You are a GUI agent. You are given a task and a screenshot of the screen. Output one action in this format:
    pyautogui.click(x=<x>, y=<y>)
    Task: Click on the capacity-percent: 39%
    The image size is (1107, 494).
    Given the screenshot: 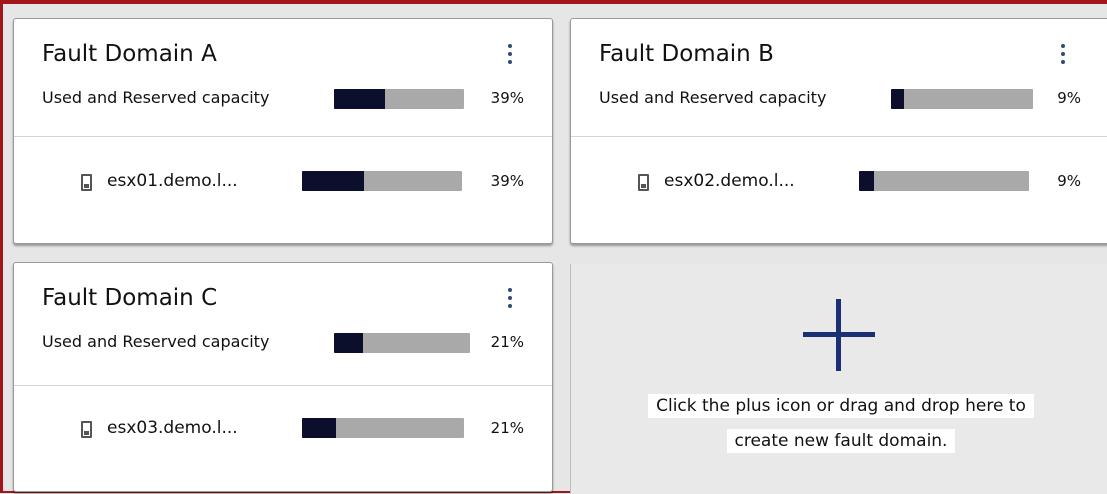 What is the action you would take?
    pyautogui.click(x=507, y=98)
    